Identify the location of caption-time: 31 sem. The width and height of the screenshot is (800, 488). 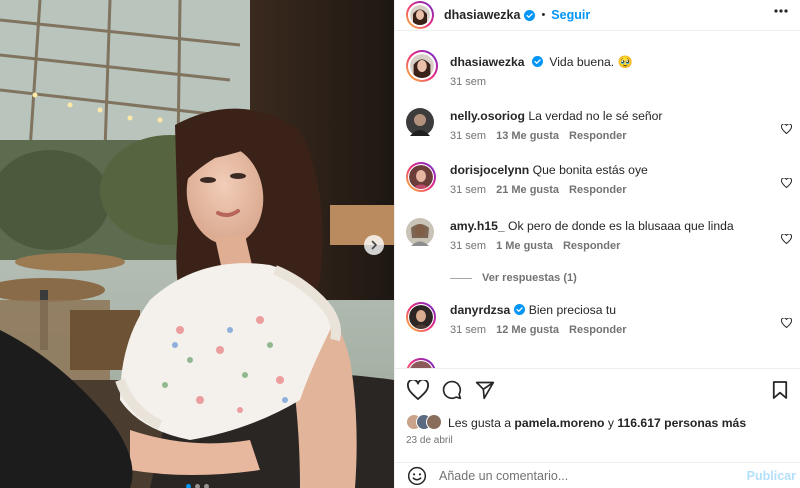
(468, 82).